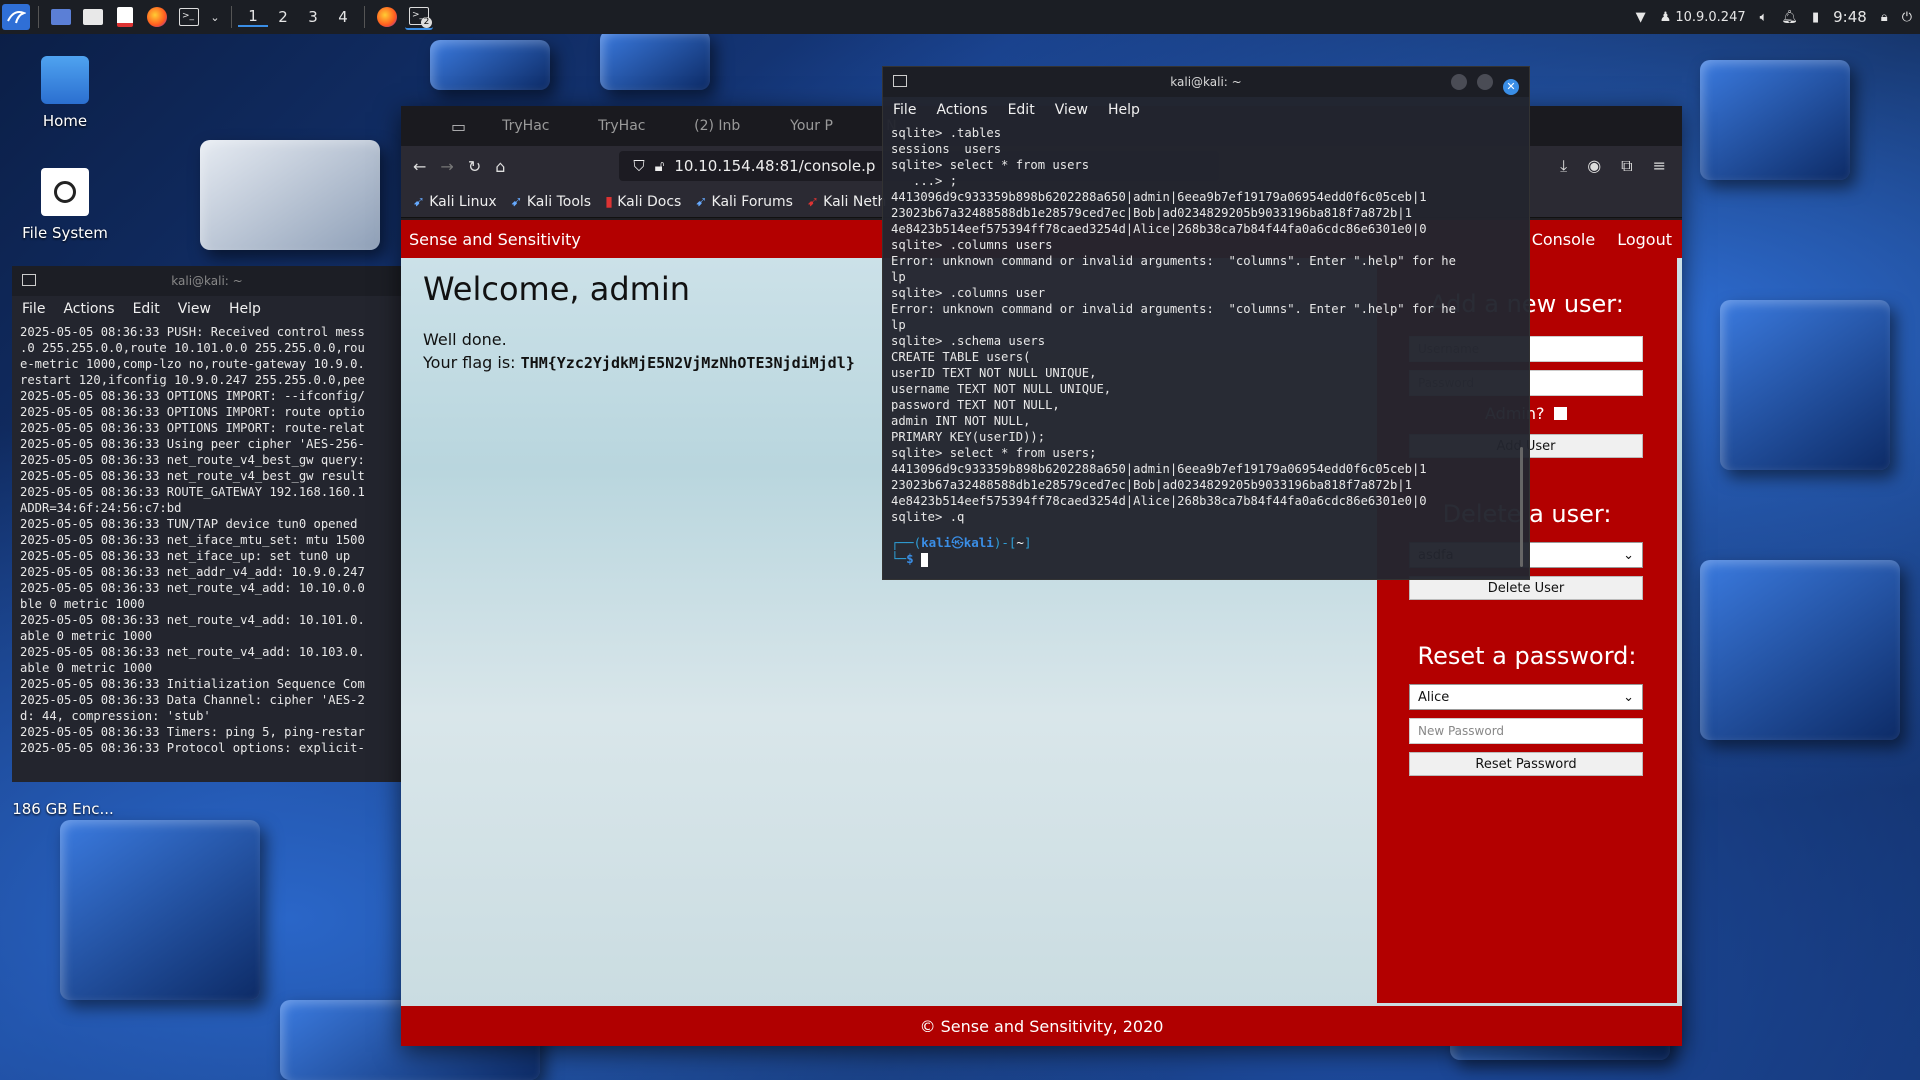 This screenshot has width=1920, height=1080. Describe the element at coordinates (1434, 697) in the screenshot. I see `reset-user-selected: Alice` at that location.